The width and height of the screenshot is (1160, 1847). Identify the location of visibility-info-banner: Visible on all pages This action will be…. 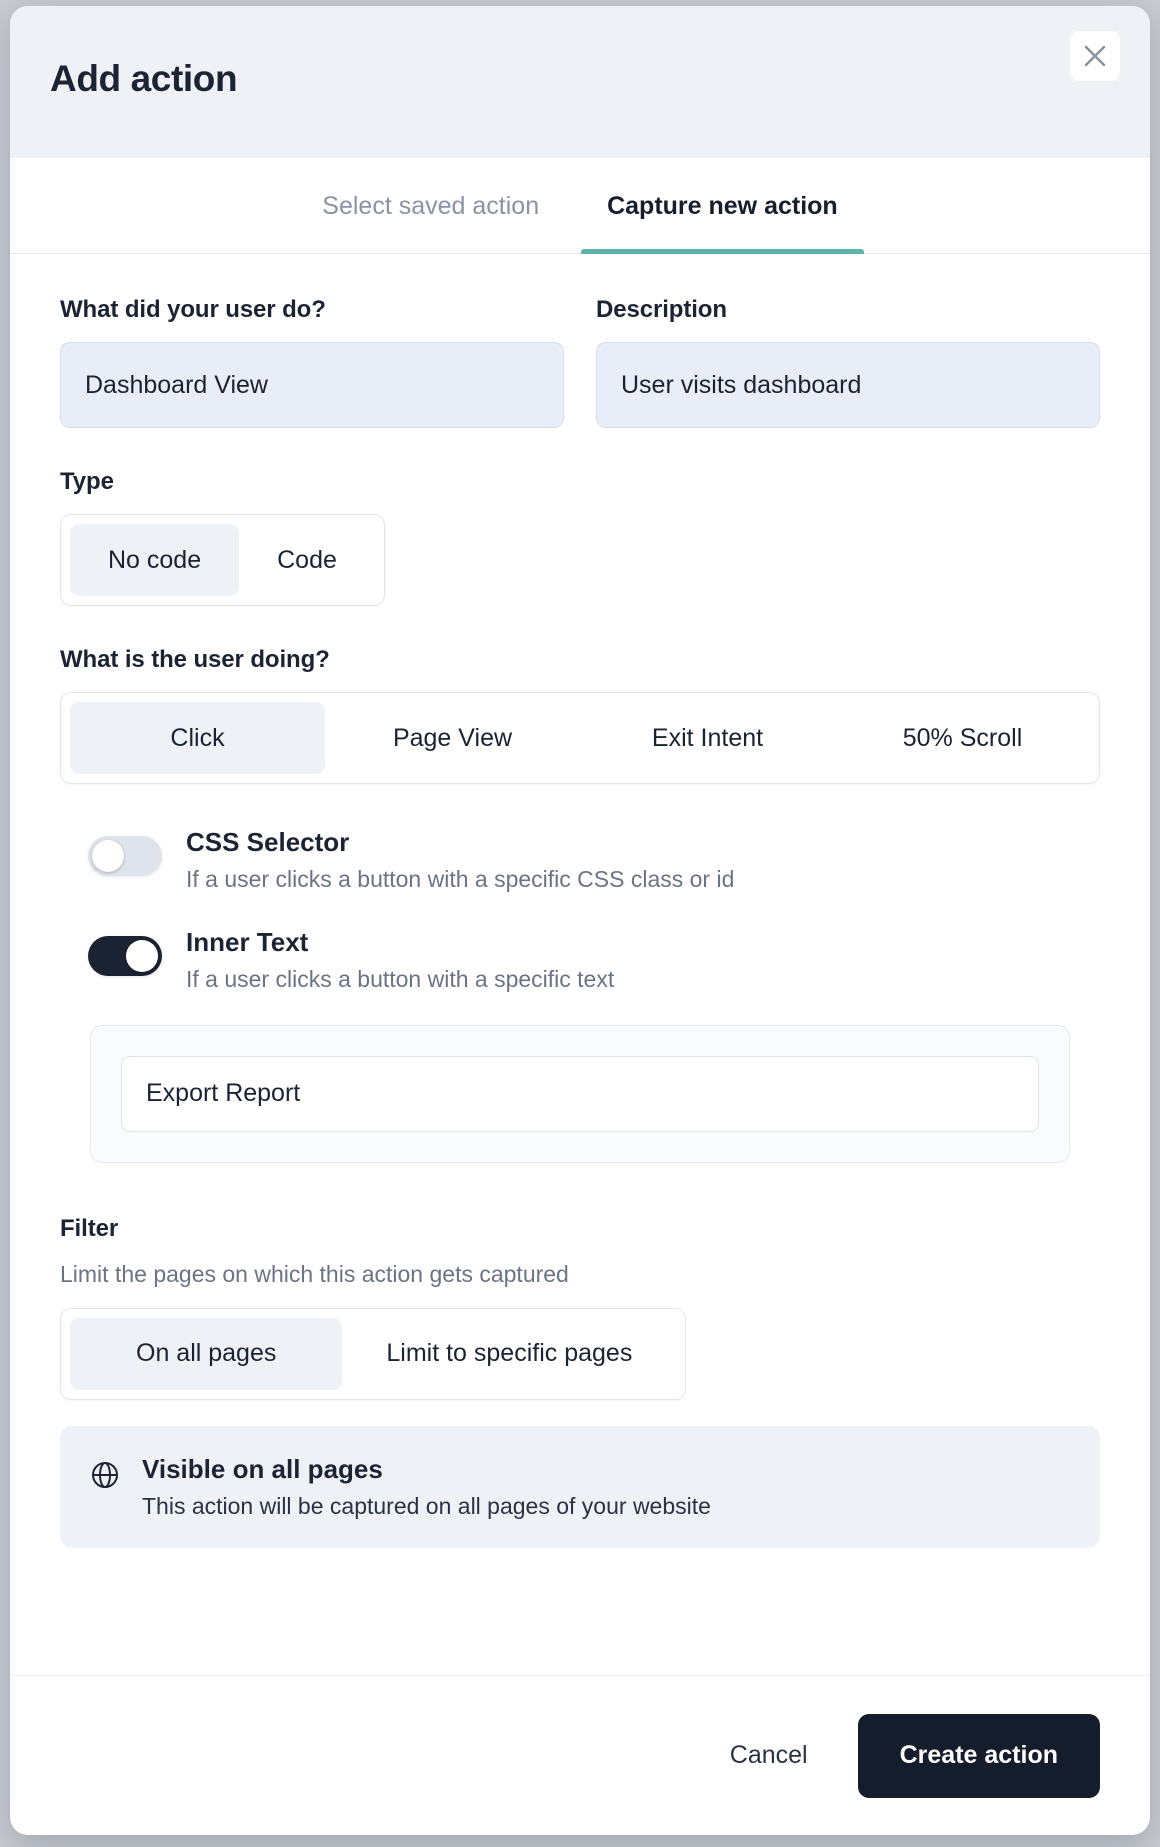
(580, 1486).